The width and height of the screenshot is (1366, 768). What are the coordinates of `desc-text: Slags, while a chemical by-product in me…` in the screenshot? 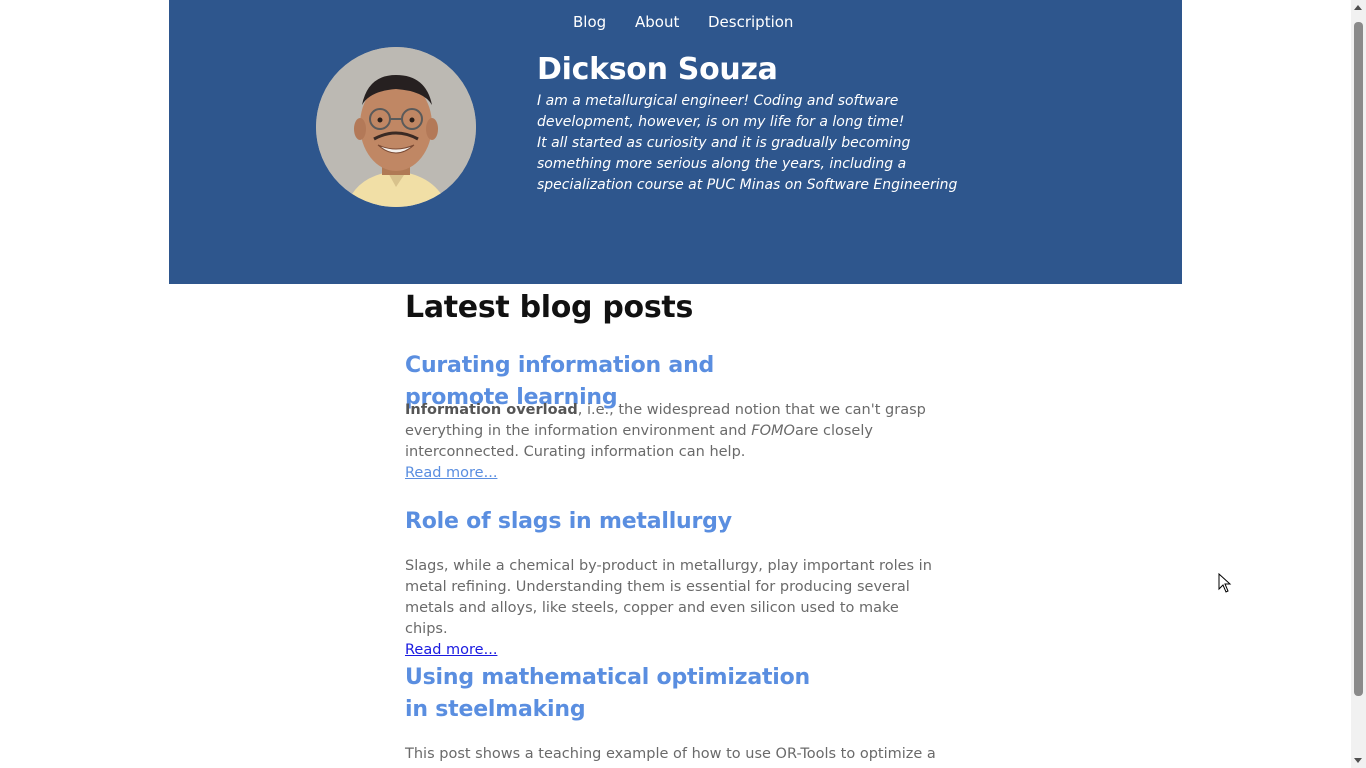 It's located at (668, 597).